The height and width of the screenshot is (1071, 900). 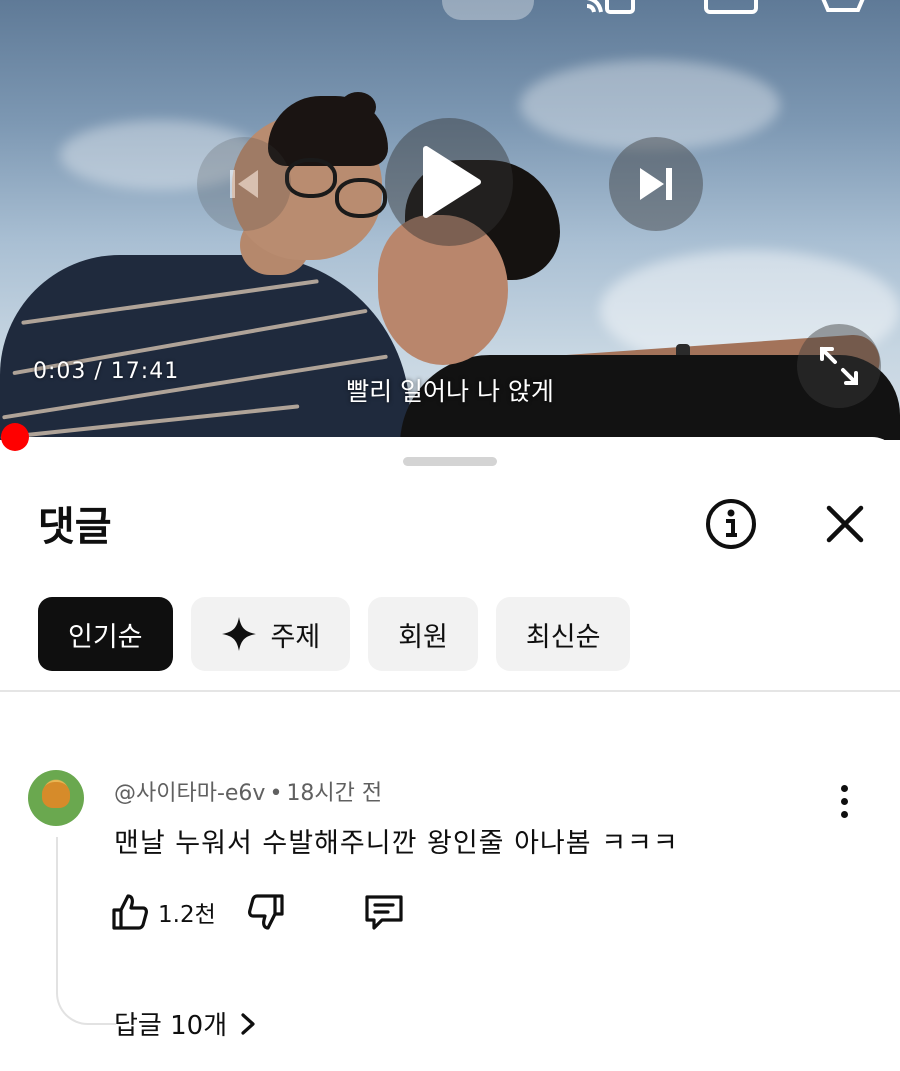 What do you see at coordinates (609, 10) in the screenshot?
I see `cast-icon` at bounding box center [609, 10].